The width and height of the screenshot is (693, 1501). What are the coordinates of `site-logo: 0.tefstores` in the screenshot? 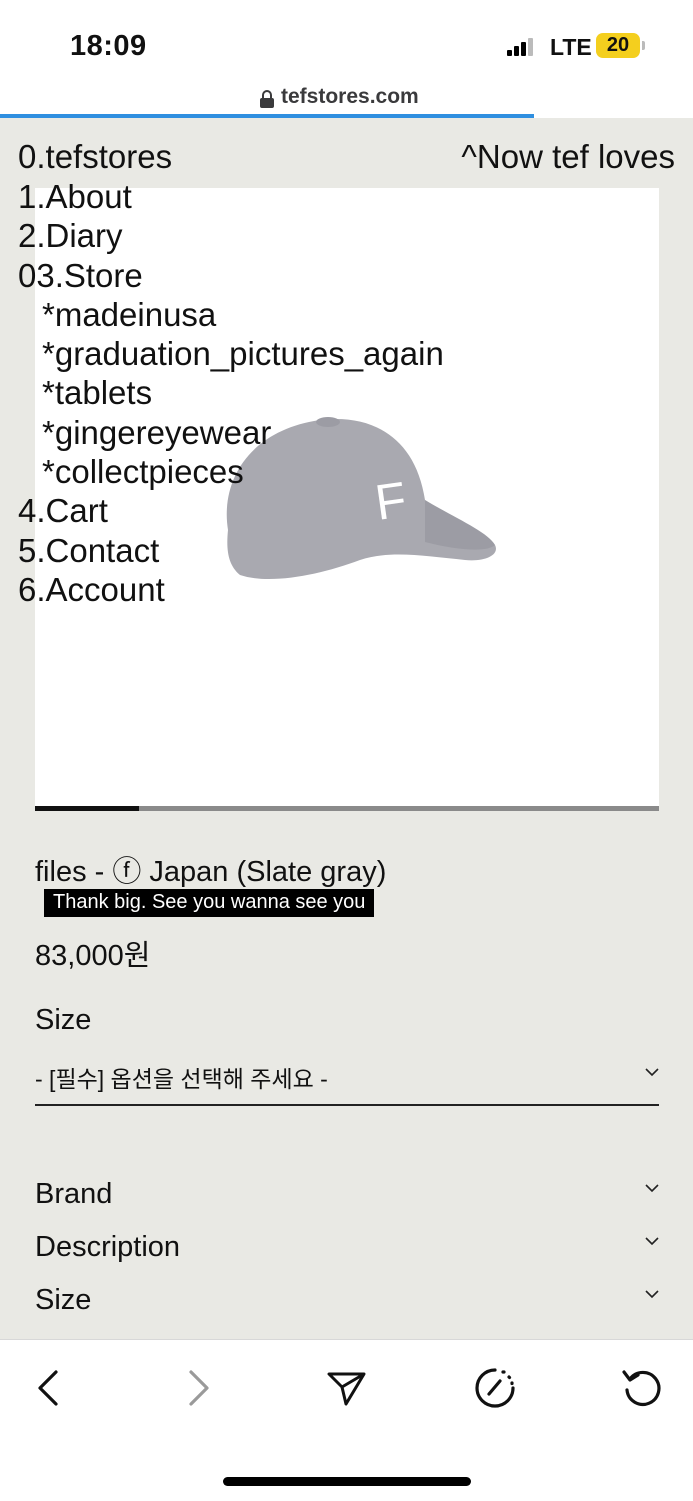 It's located at (95, 157).